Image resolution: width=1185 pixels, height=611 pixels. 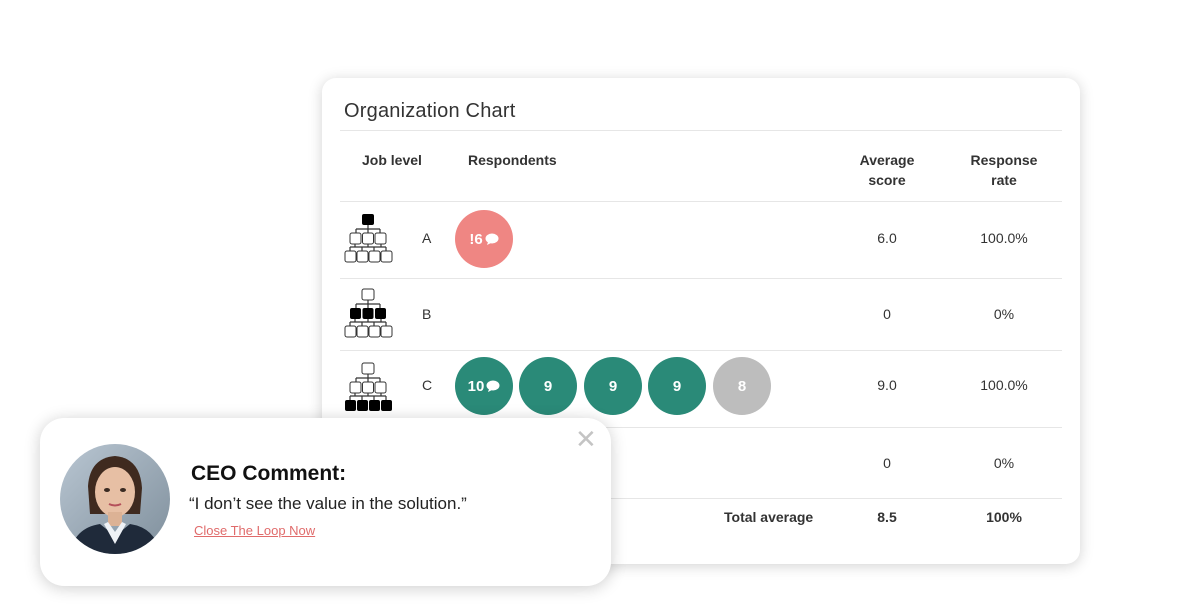 I want to click on popup-title: CEO Comment:, so click(x=269, y=473).